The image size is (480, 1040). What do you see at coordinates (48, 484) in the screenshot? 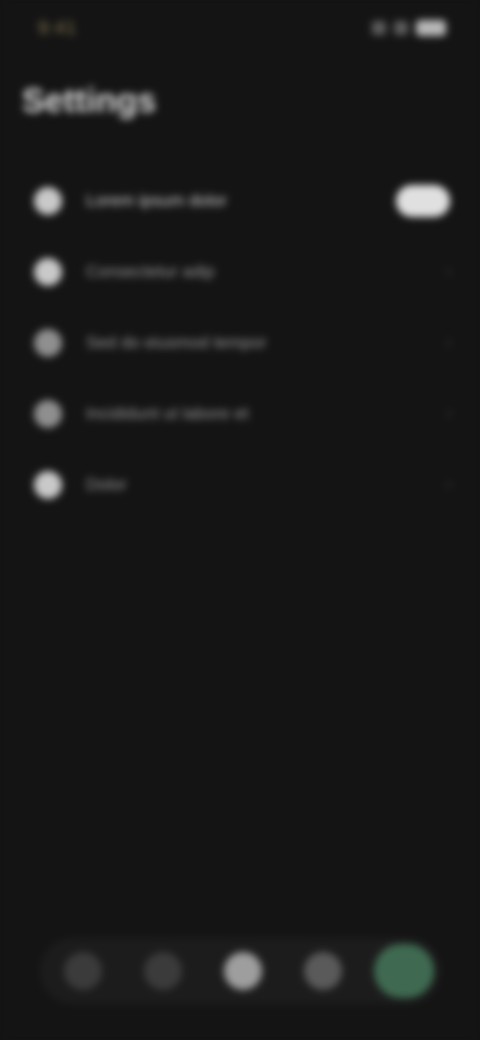
I see `setting-5-icon` at bounding box center [48, 484].